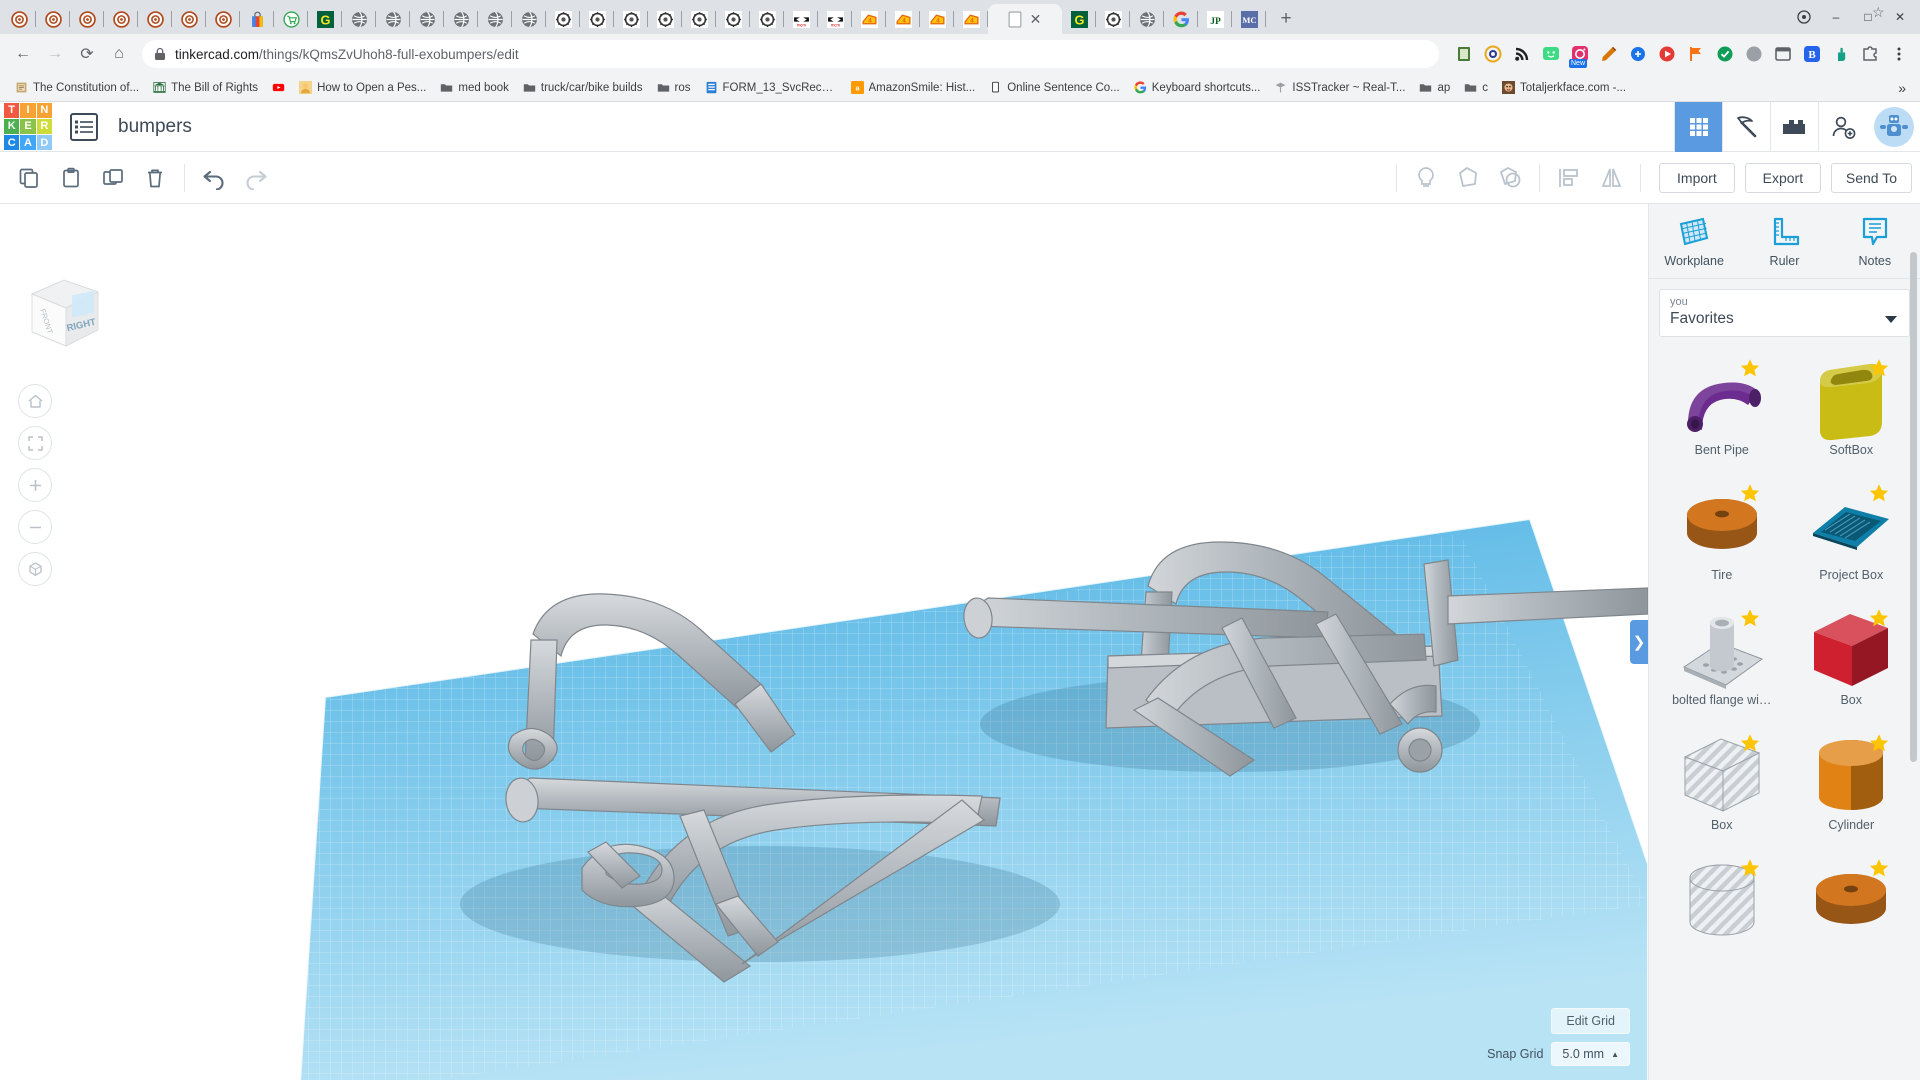 Image resolution: width=1920 pixels, height=1080 pixels. What do you see at coordinates (1694, 242) in the screenshot?
I see `workplane-tool: Workplane` at bounding box center [1694, 242].